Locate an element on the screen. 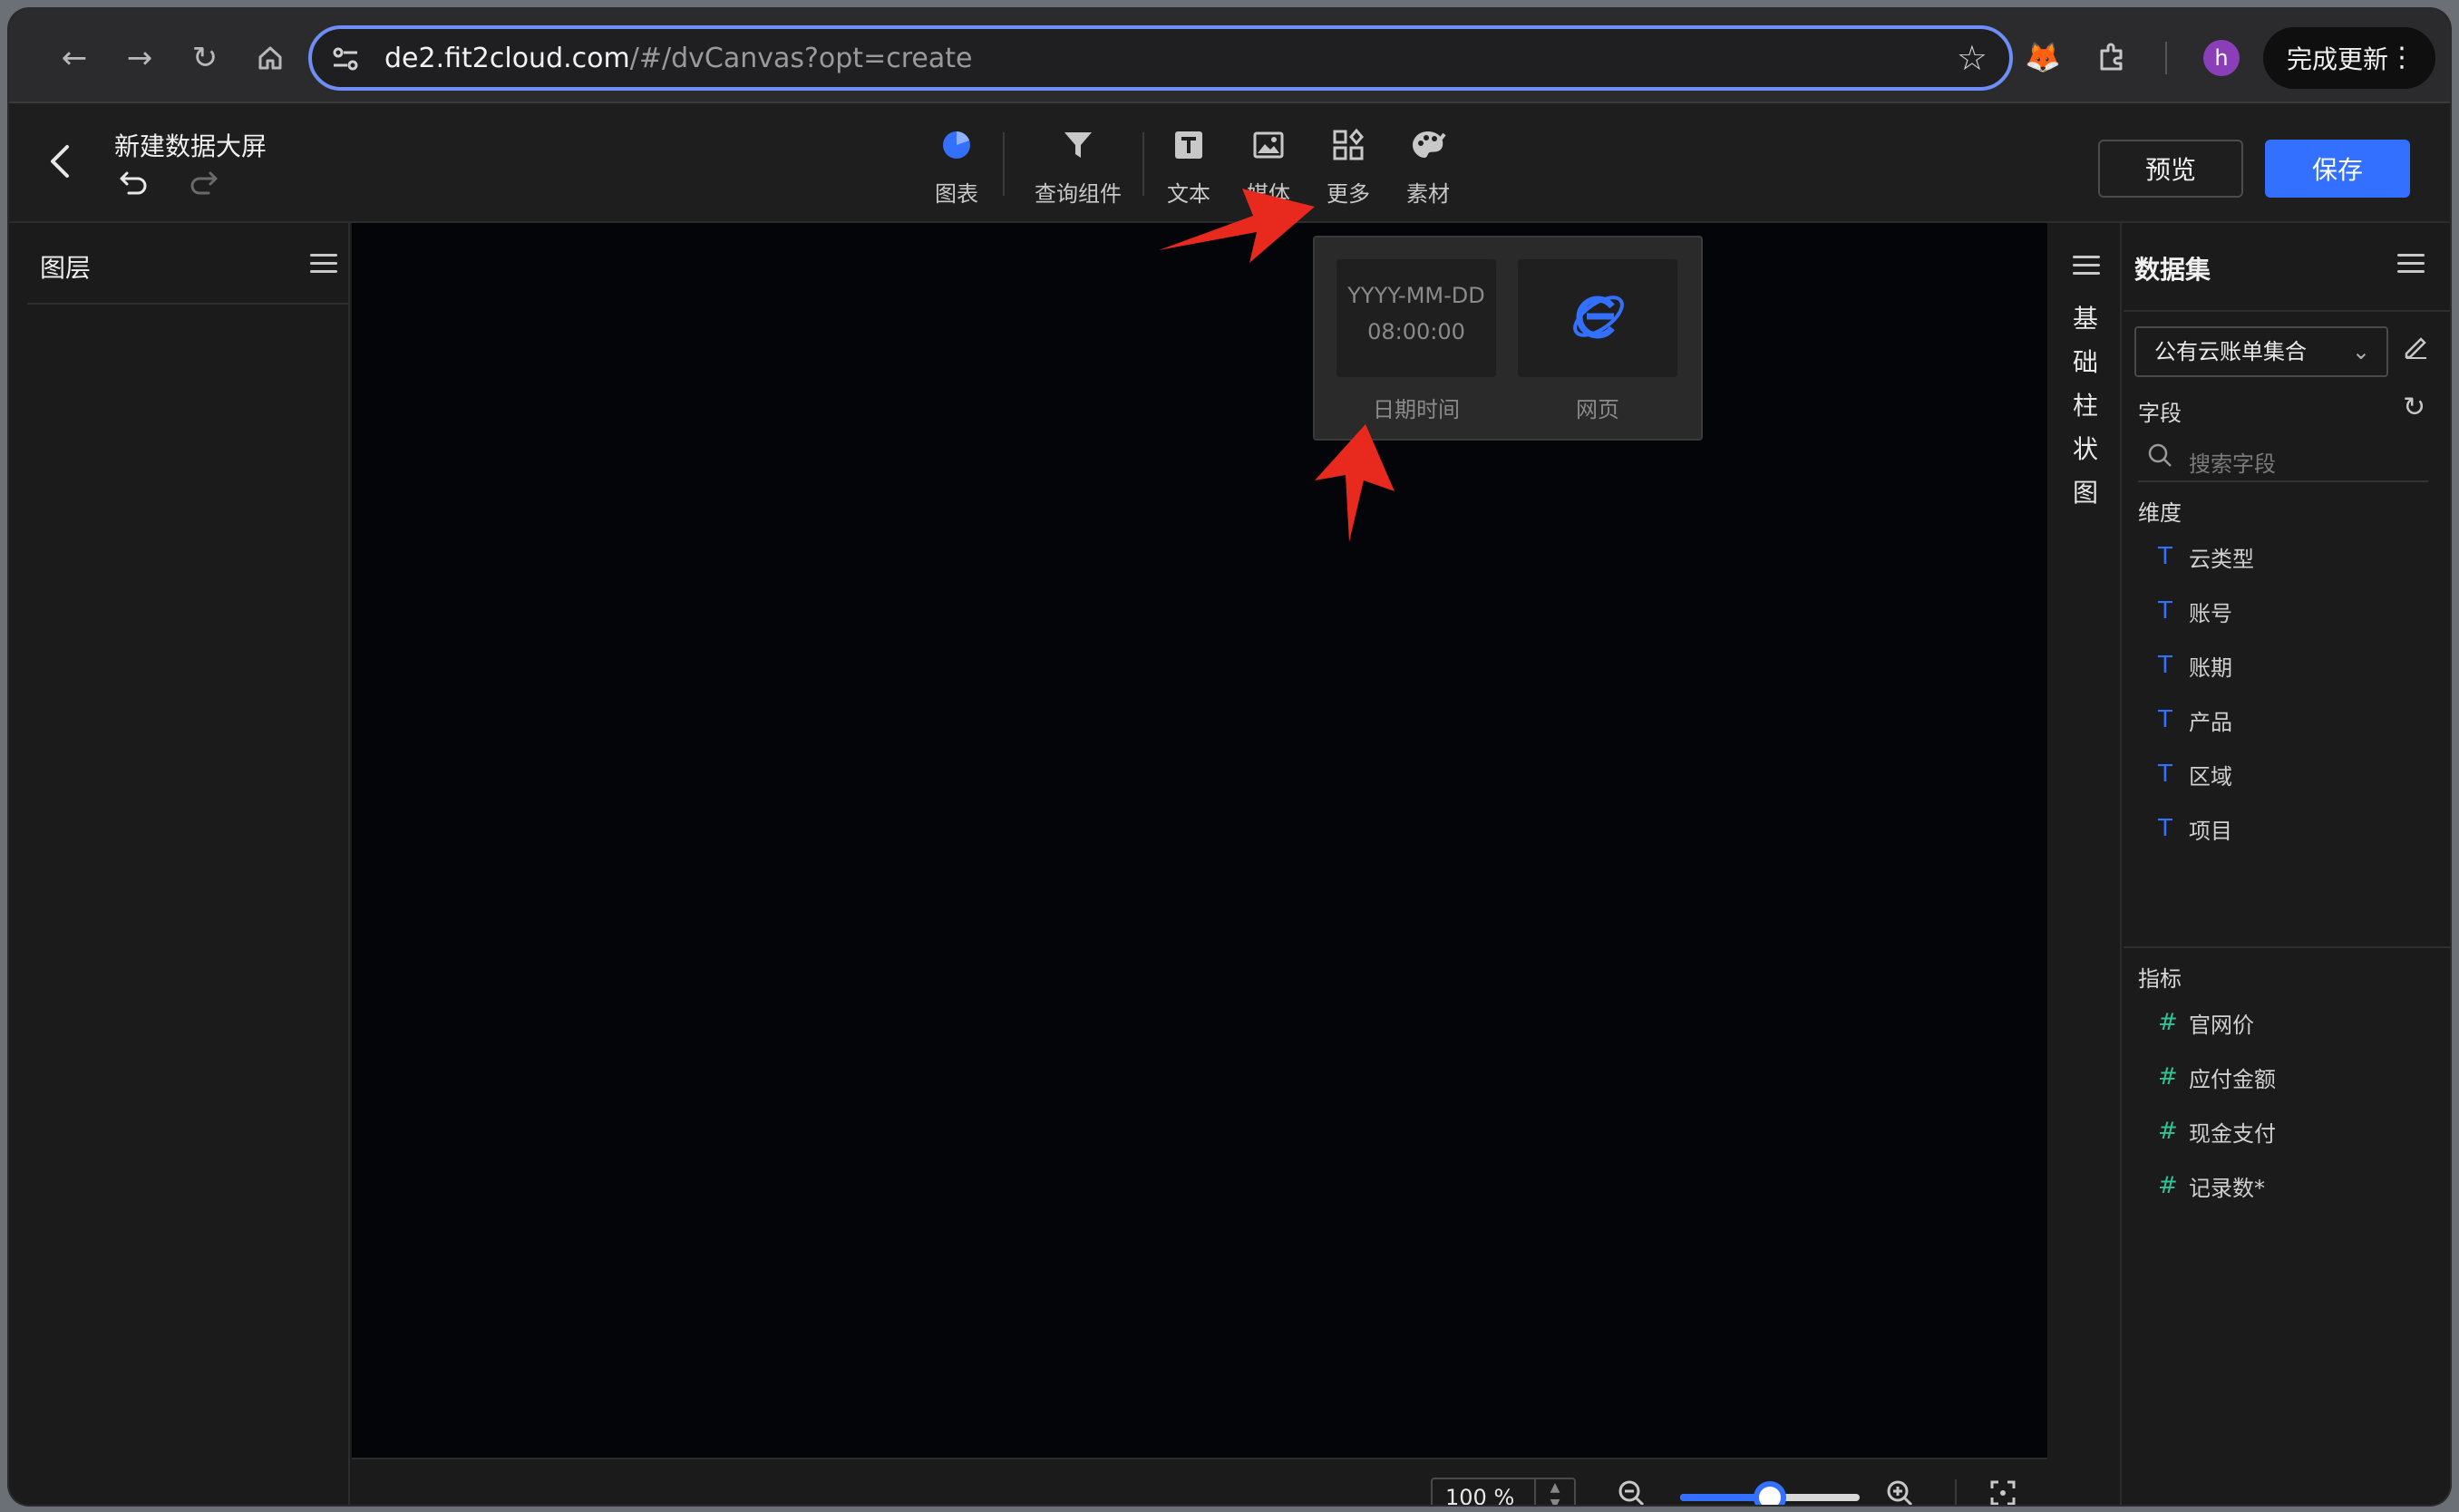 Image resolution: width=2459 pixels, height=1512 pixels. fit-screen-icon is located at coordinates (2003, 1492).